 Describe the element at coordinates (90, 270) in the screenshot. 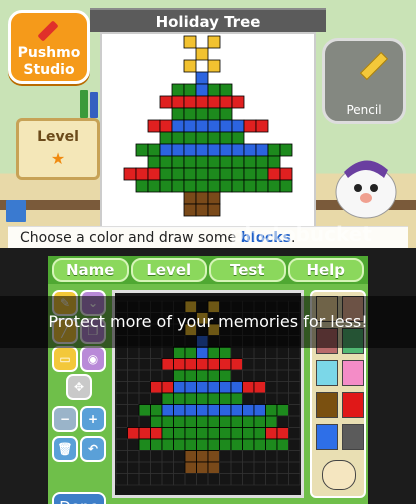

I see `tab-name: Name` at that location.